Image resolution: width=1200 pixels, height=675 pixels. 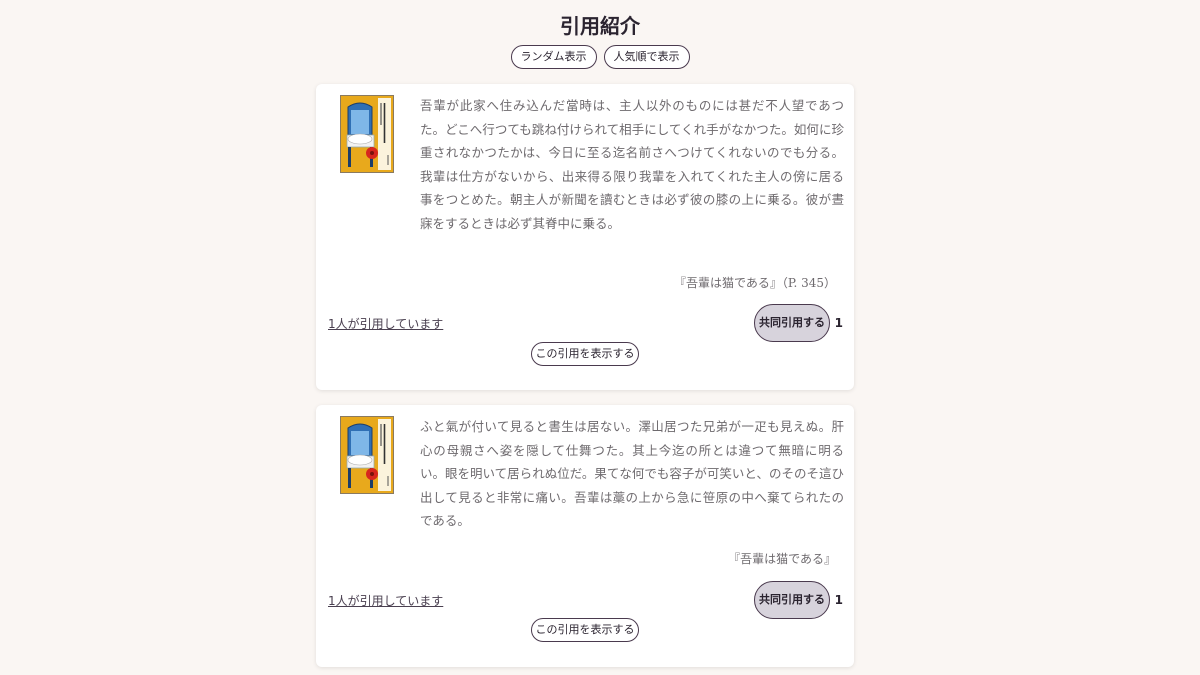 I want to click on page-title: 引用紹介, so click(x=600, y=26).